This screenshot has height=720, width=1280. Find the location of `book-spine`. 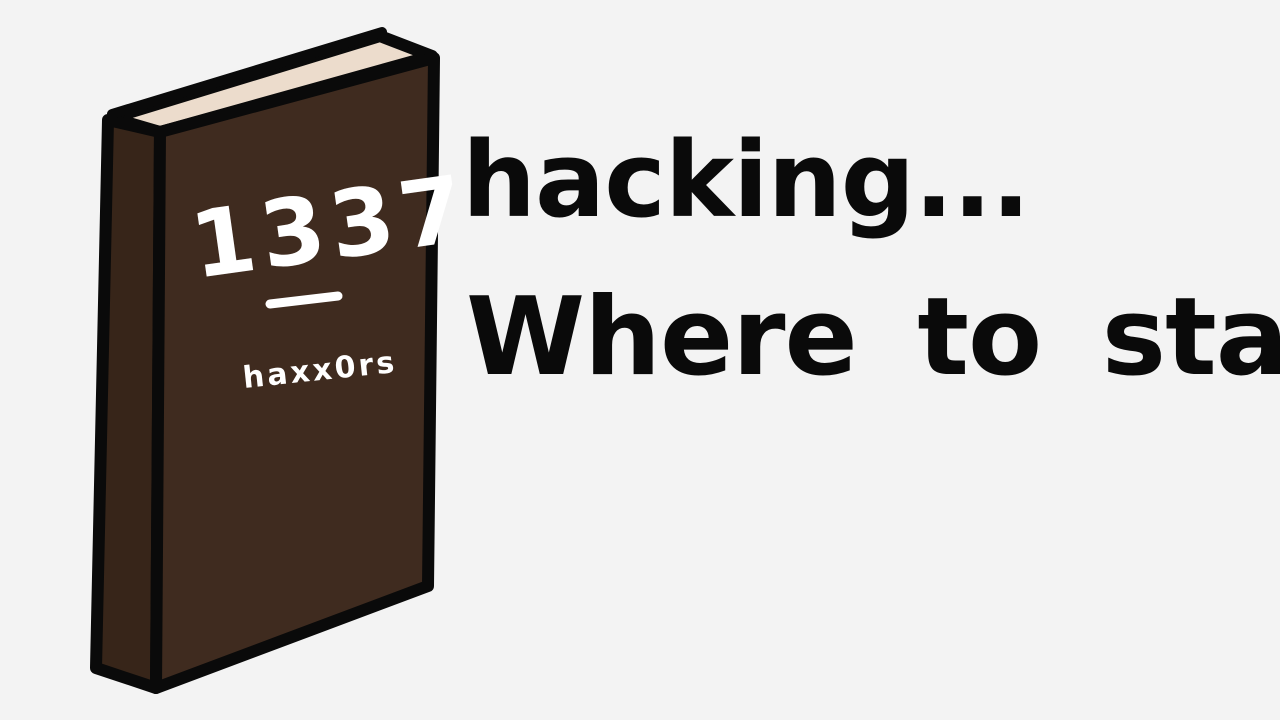

book-spine is located at coordinates (128, 404).